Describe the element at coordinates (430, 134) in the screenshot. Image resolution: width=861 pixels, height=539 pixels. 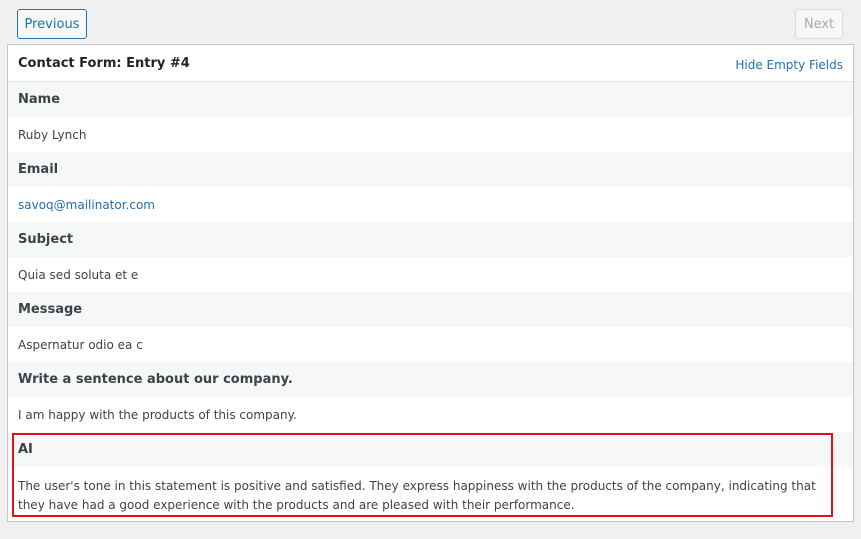
I see `field-value-name: Ruby Lynch` at that location.